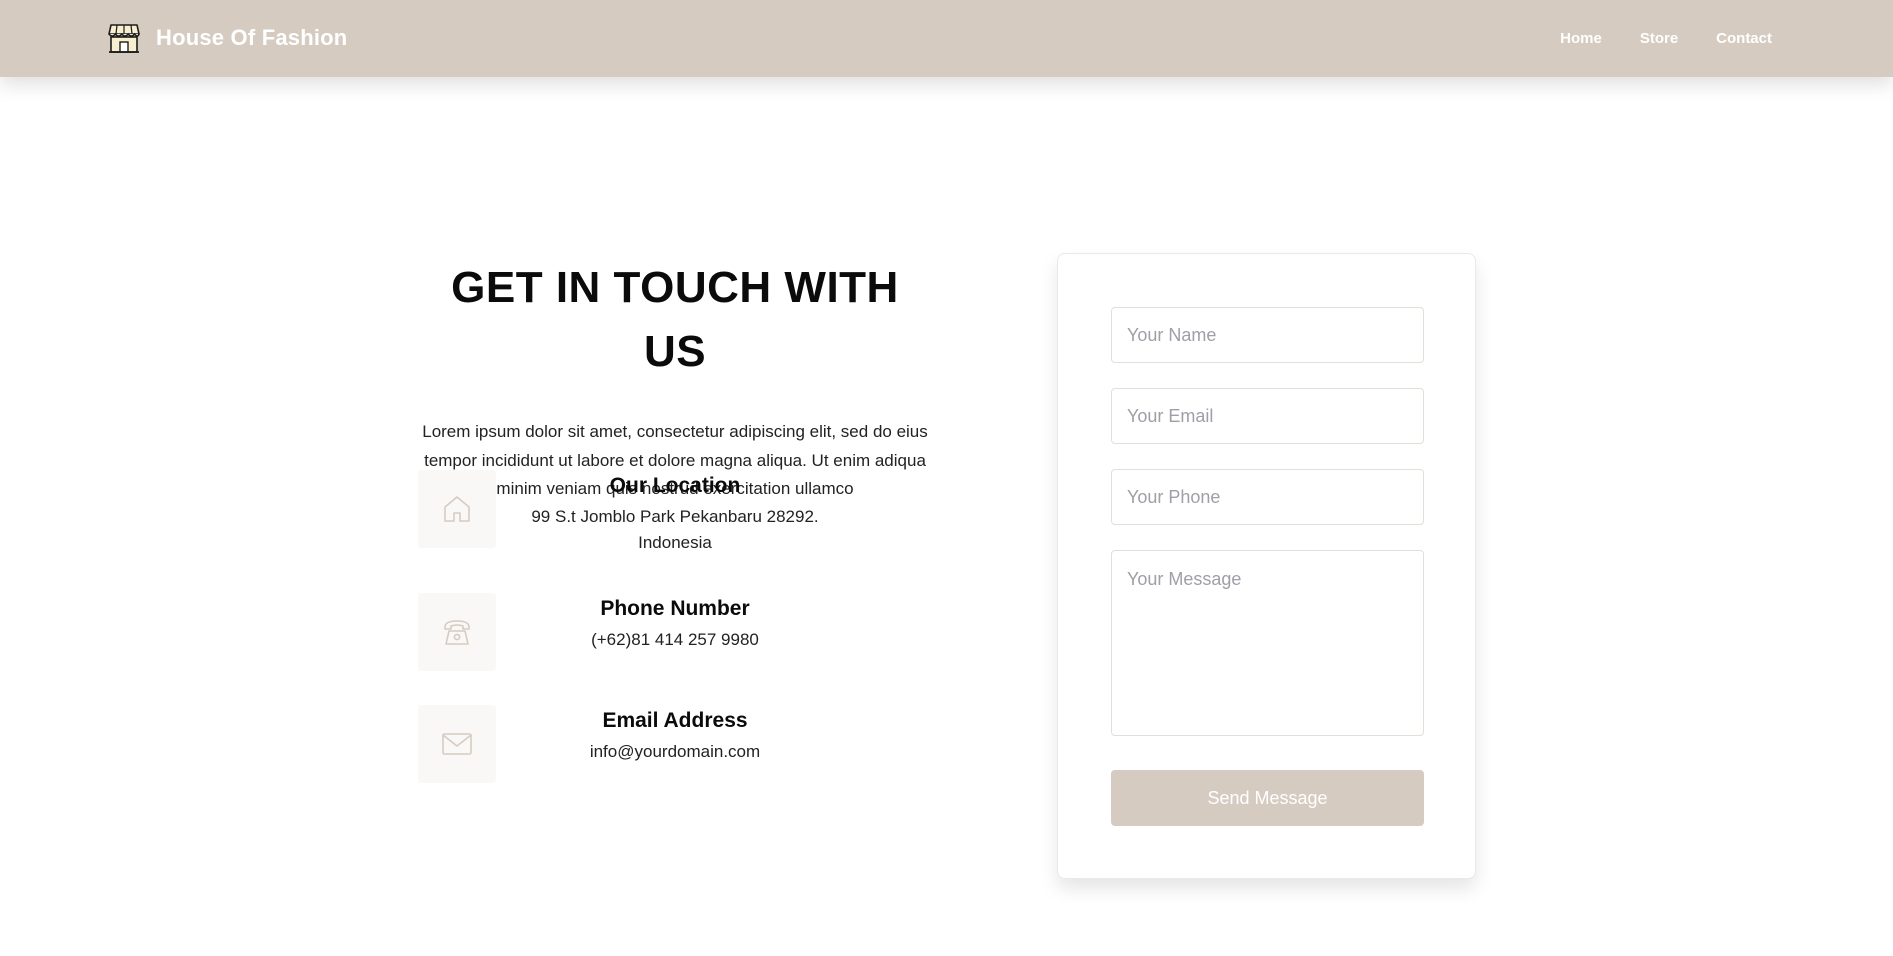 The width and height of the screenshot is (1893, 956). Describe the element at coordinates (675, 319) in the screenshot. I see `page-title: GET IN TOUCH WITH US` at that location.